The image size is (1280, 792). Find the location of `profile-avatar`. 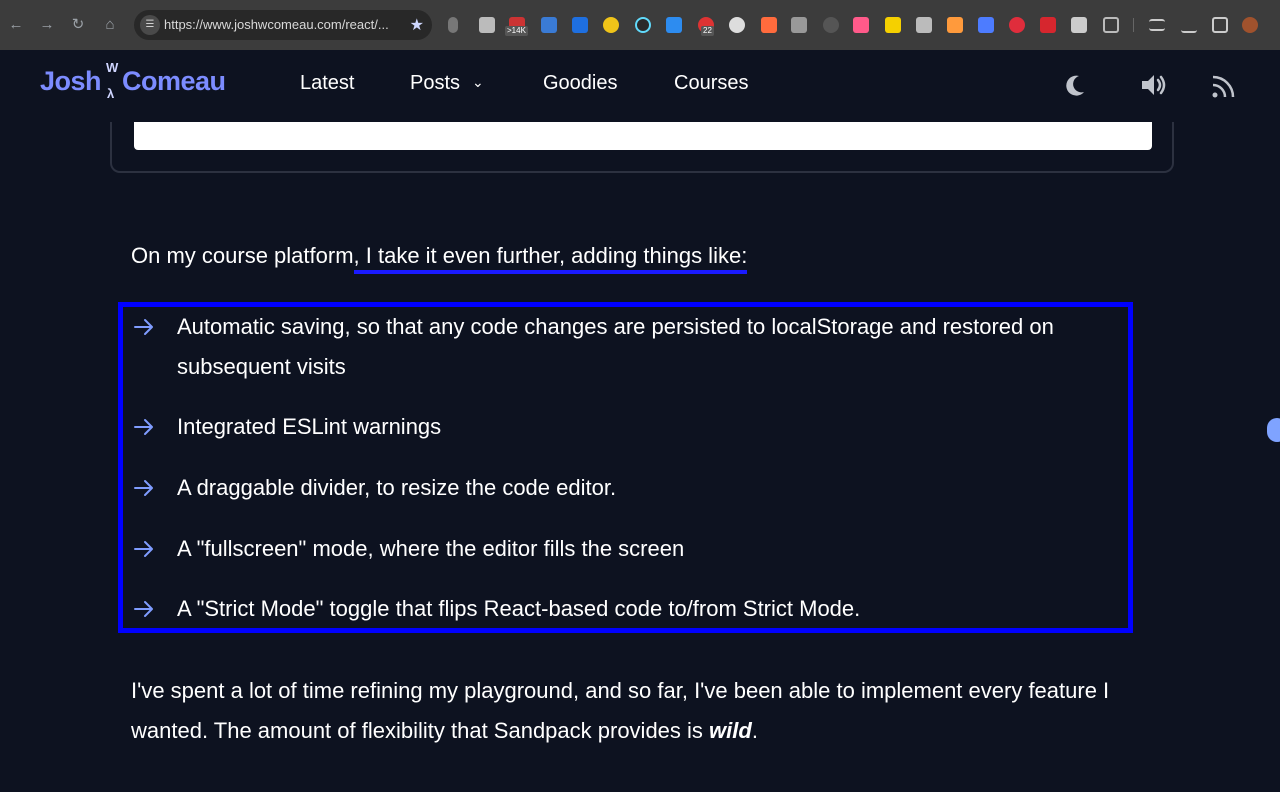

profile-avatar is located at coordinates (1250, 25).